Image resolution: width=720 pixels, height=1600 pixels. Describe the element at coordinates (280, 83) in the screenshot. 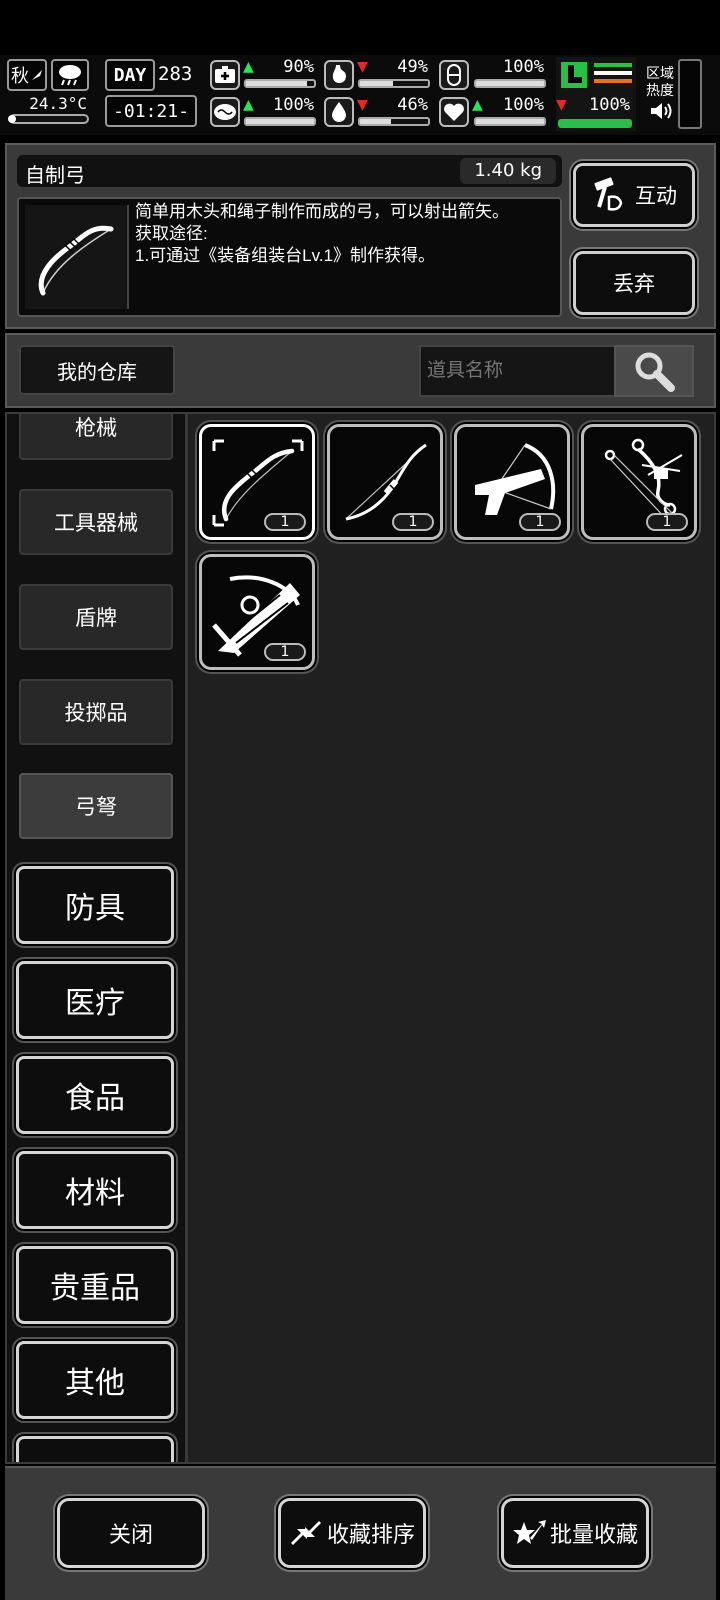

I see `health-bar` at that location.